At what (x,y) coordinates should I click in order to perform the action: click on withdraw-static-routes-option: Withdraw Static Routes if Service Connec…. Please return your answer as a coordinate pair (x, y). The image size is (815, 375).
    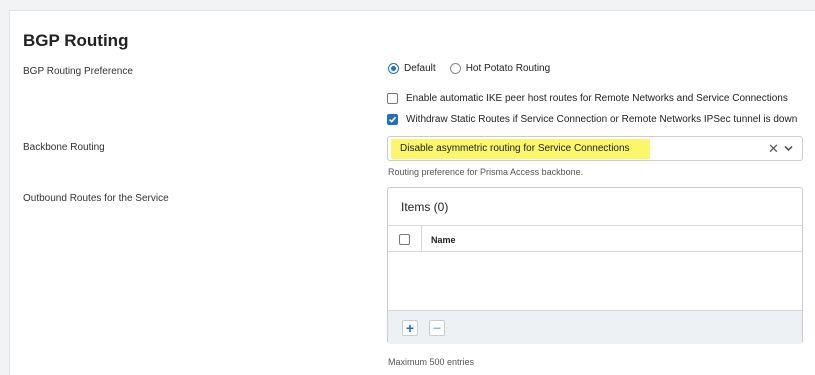
    Looking at the image, I should click on (592, 119).